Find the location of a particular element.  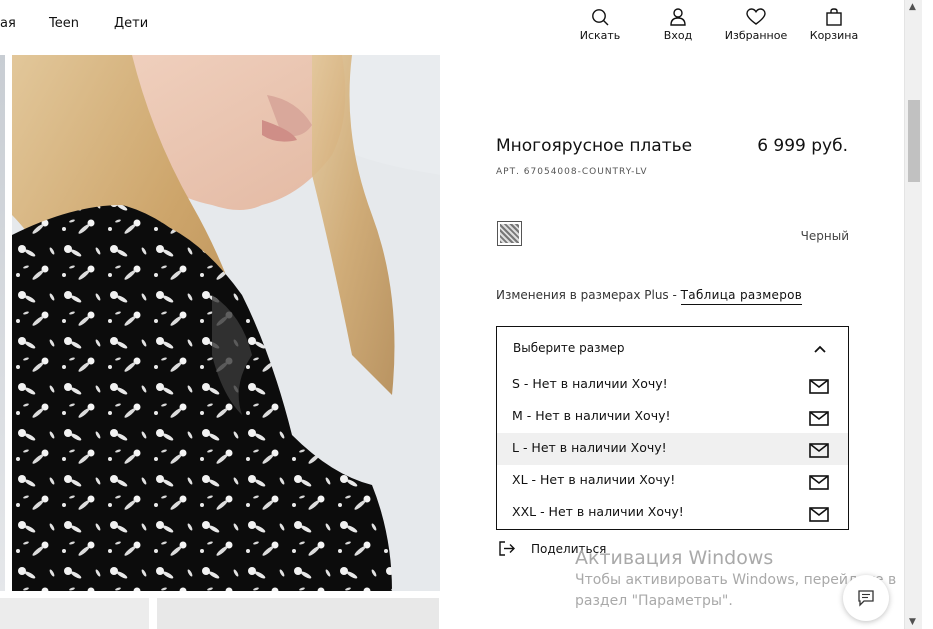

size-option-label: M - Нет в наличии Хочу! is located at coordinates (591, 415).